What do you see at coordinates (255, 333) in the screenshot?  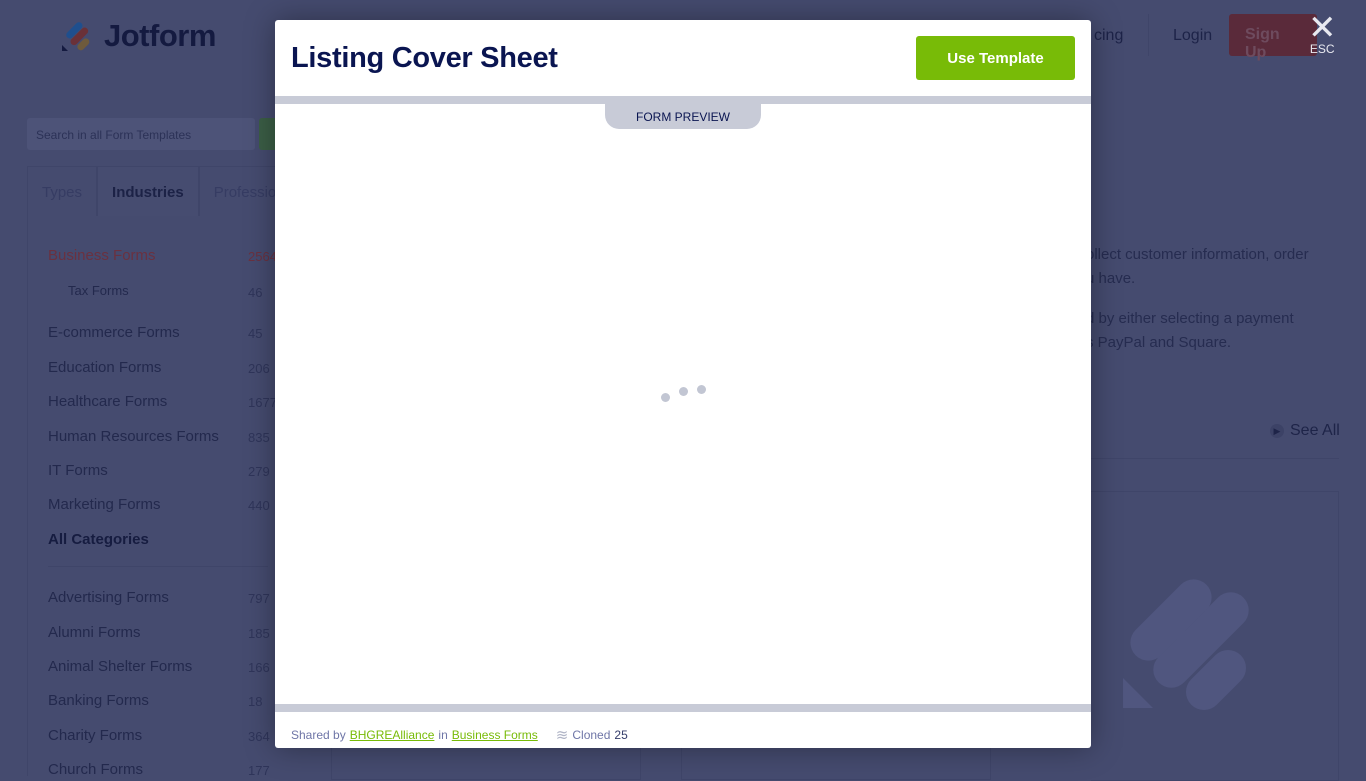 I see `category-count: 45` at bounding box center [255, 333].